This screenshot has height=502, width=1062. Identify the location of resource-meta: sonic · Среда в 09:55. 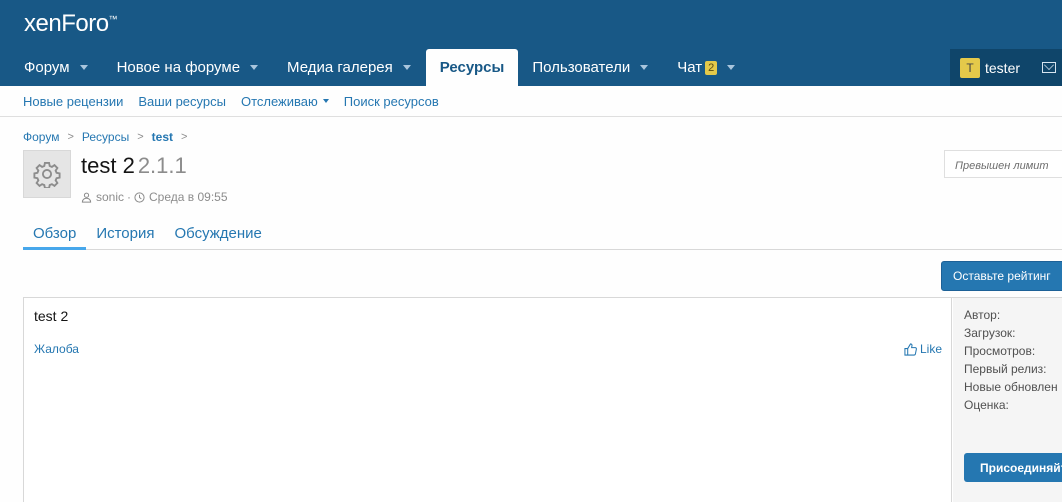
(154, 197).